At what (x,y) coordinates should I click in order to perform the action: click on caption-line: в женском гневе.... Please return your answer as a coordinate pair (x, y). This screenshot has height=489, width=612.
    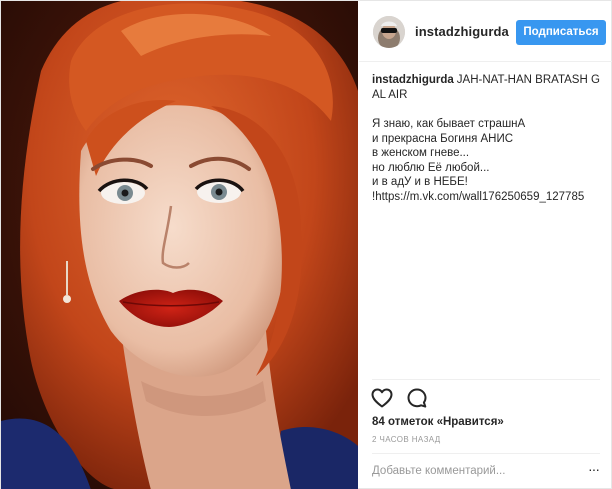
    Looking at the image, I should click on (421, 153).